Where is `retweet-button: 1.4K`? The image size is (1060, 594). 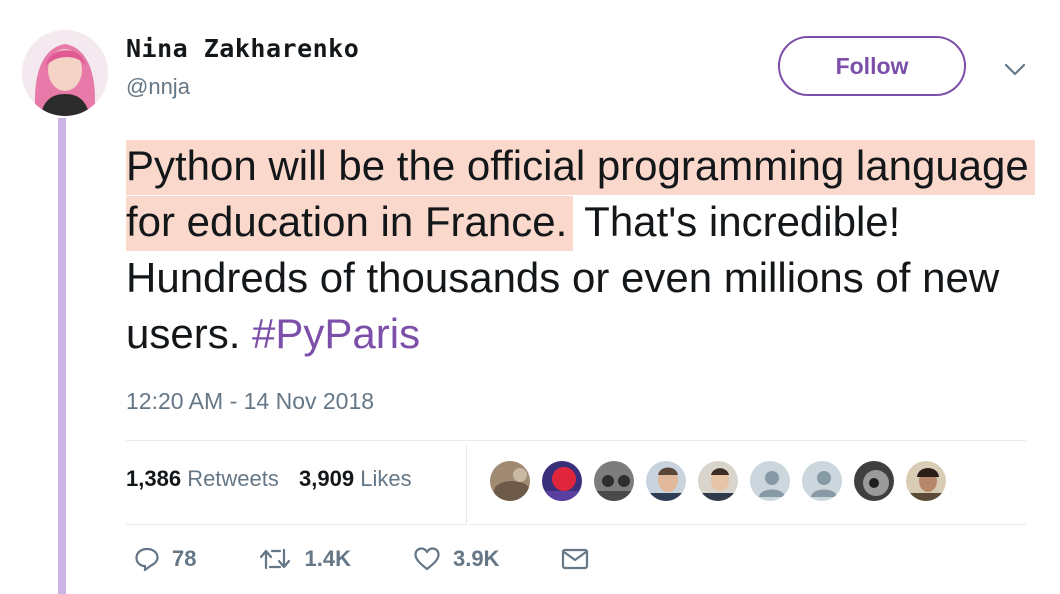
retweet-button: 1.4K is located at coordinates (304, 559).